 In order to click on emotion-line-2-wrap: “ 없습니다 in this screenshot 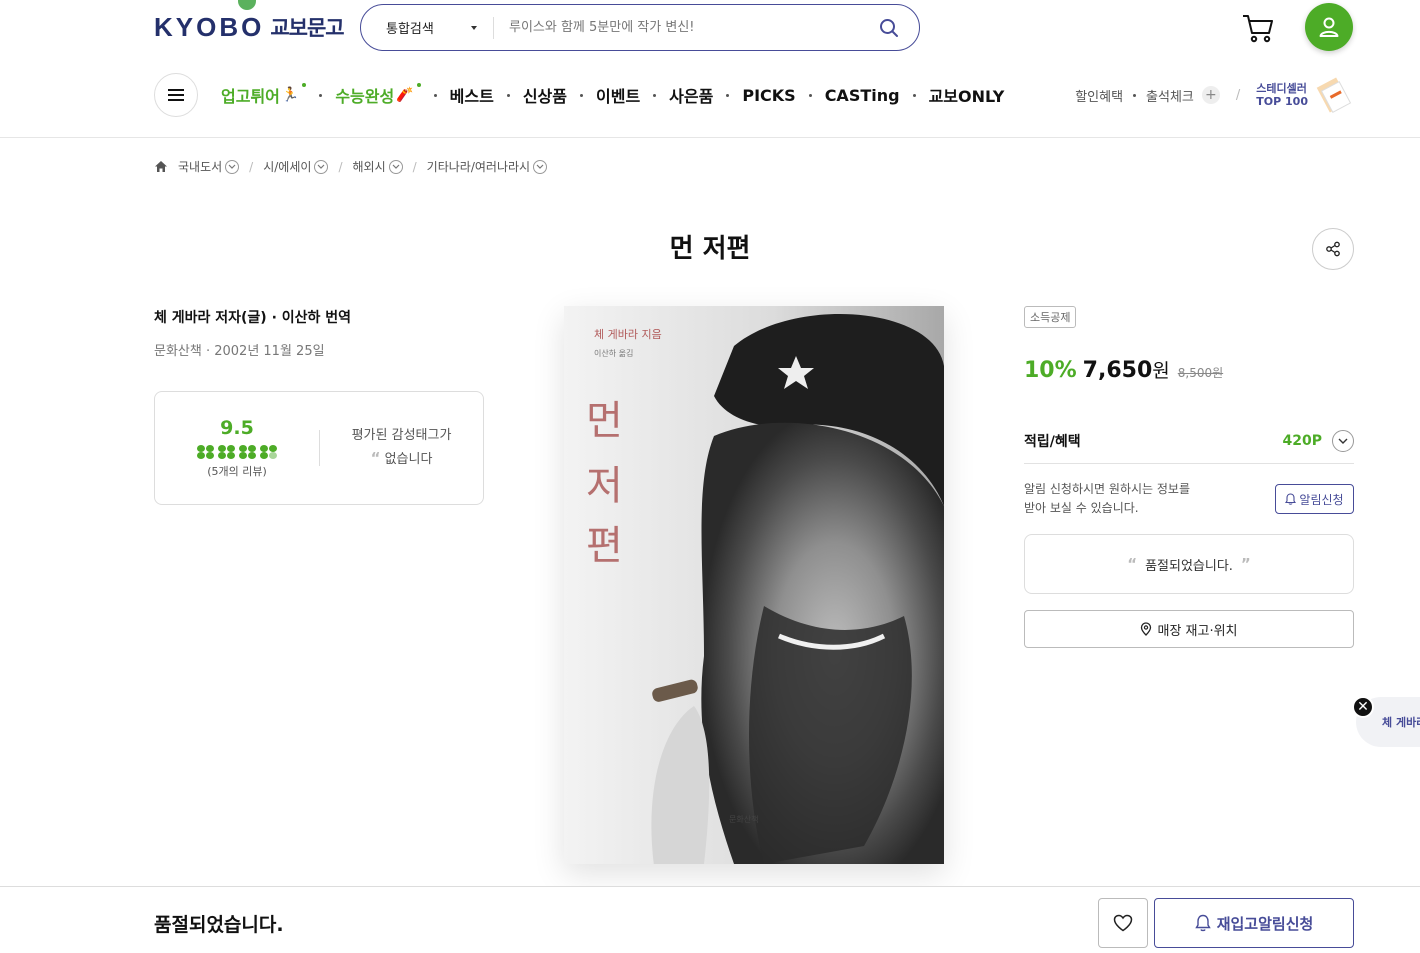, I will do `click(401, 459)`.